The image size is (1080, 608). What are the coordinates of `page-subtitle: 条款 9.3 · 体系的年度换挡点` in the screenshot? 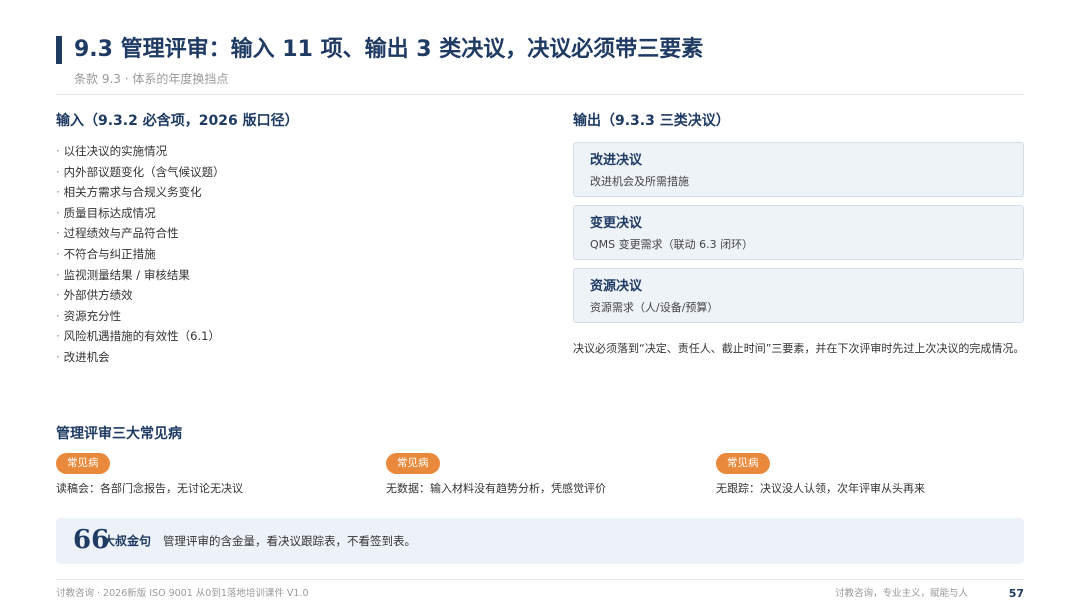 It's located at (151, 79).